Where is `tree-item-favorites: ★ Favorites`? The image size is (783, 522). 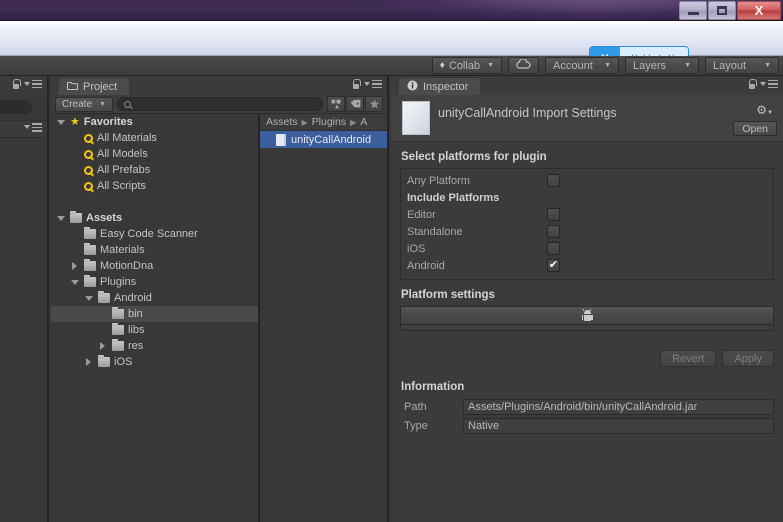 tree-item-favorites: ★ Favorites is located at coordinates (154, 122).